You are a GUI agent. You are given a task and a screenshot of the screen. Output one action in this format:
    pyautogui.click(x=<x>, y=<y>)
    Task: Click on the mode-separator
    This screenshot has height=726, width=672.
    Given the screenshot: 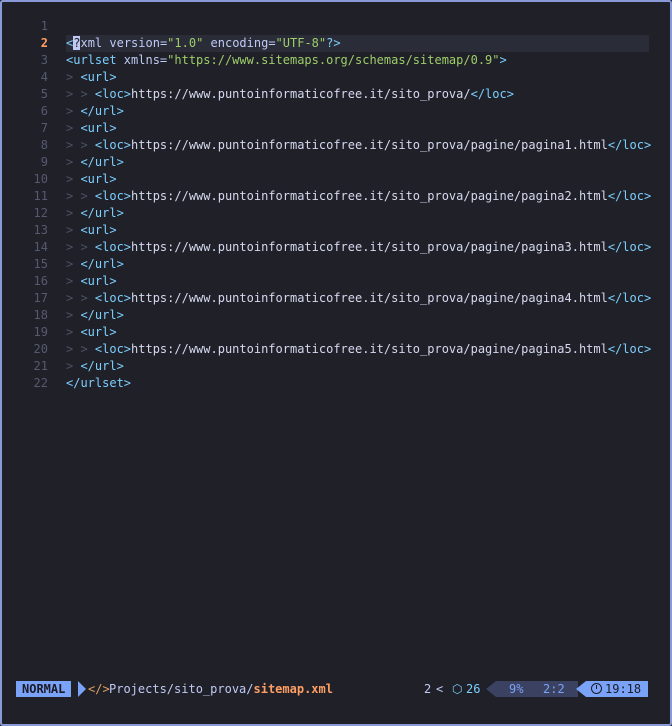 What is the action you would take?
    pyautogui.click(x=82, y=689)
    